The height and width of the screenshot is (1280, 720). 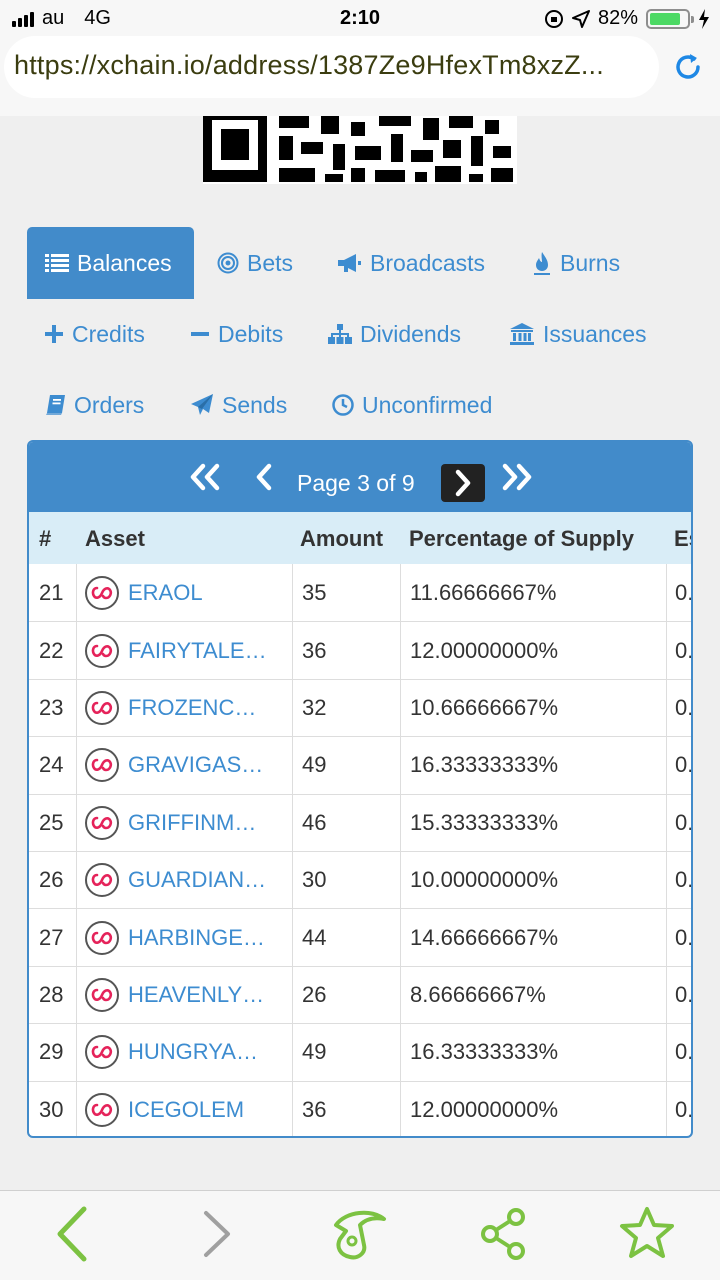 I want to click on battery-icon, so click(x=670, y=18).